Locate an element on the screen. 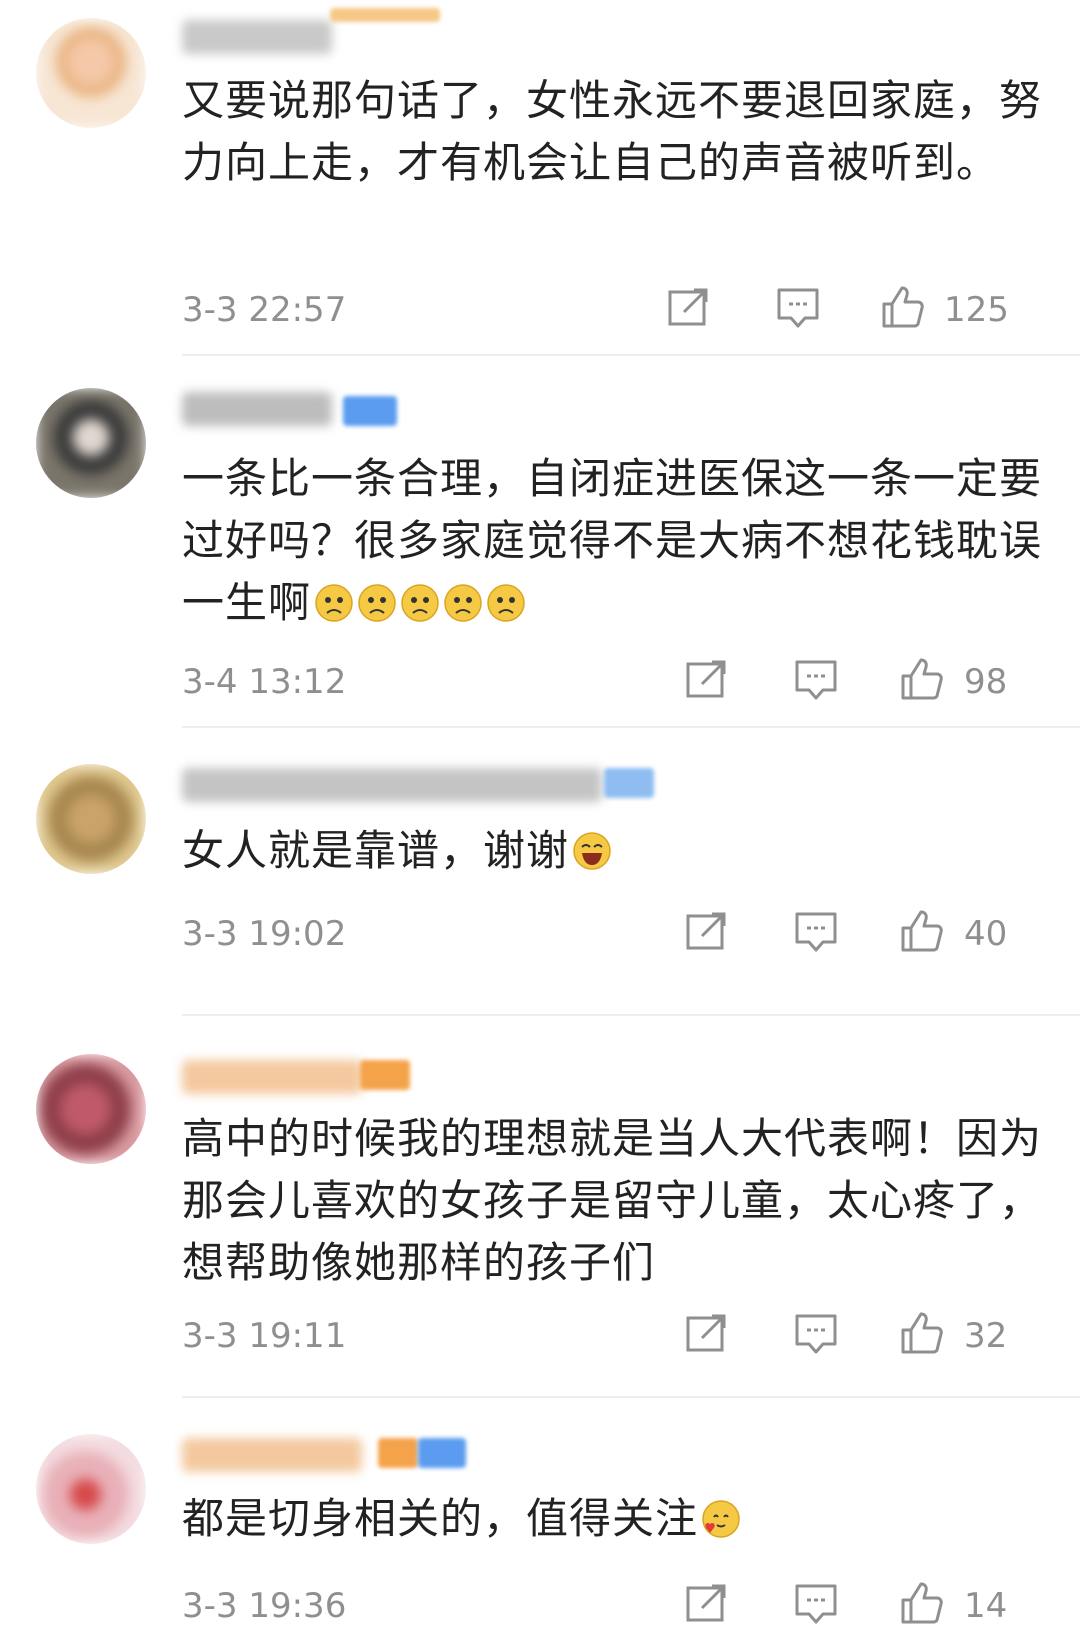 The width and height of the screenshot is (1080, 1635). comment-meta: 3-3 19:02 40 is located at coordinates (612, 933).